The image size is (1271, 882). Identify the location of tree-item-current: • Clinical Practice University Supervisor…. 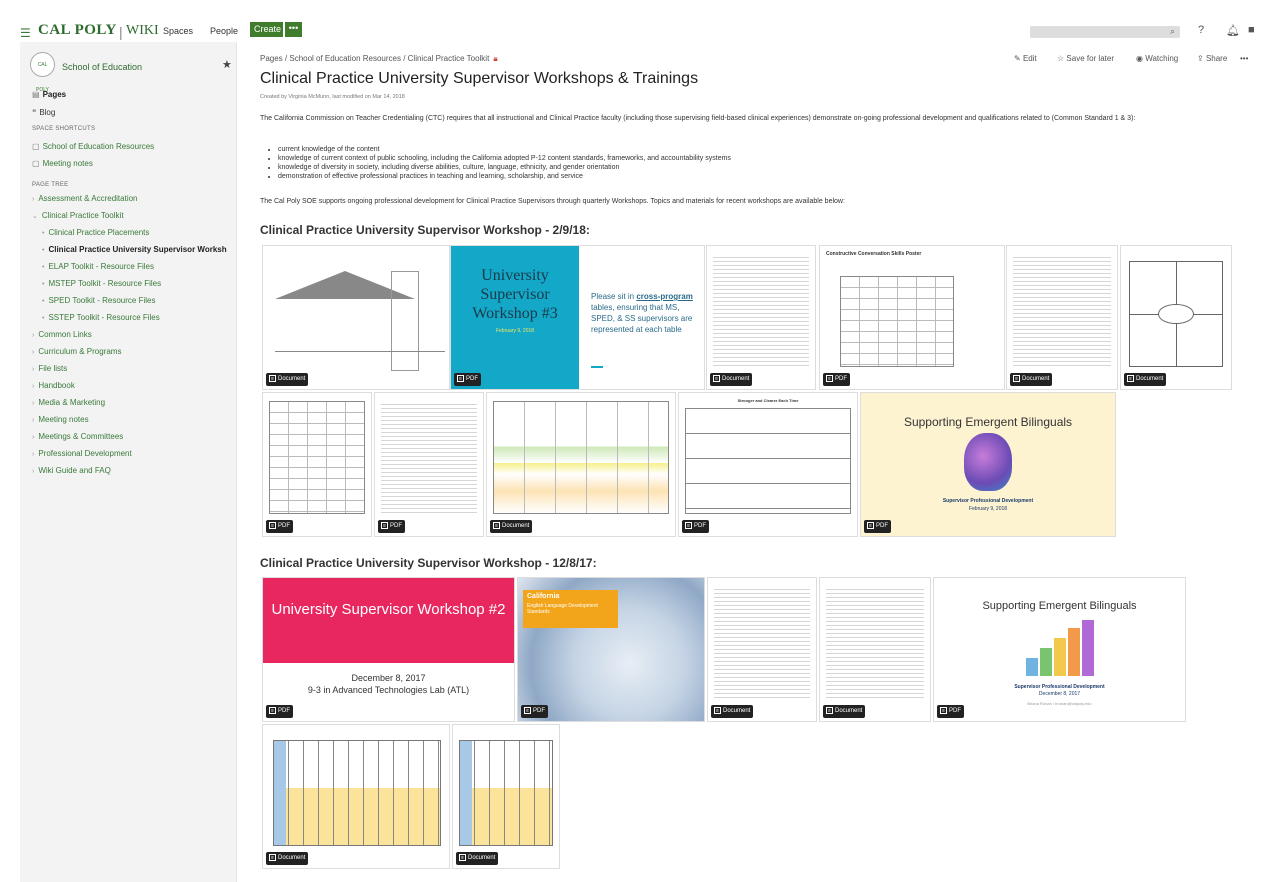
(134, 249).